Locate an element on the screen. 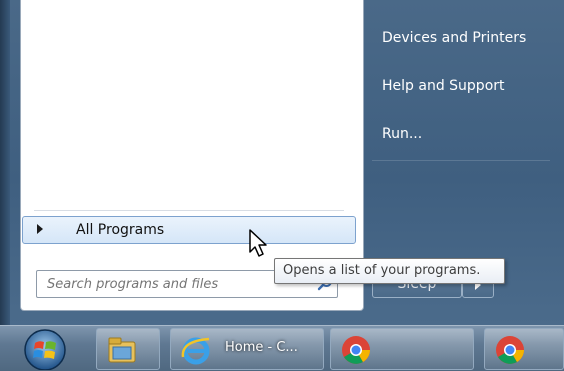 The image size is (564, 371). all-programs-label: All Programs is located at coordinates (120, 230).